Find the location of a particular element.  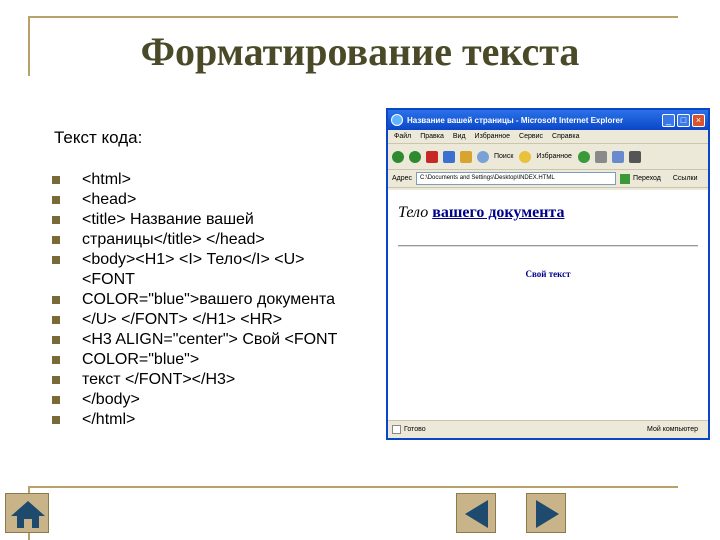

back-icon is located at coordinates (398, 156).